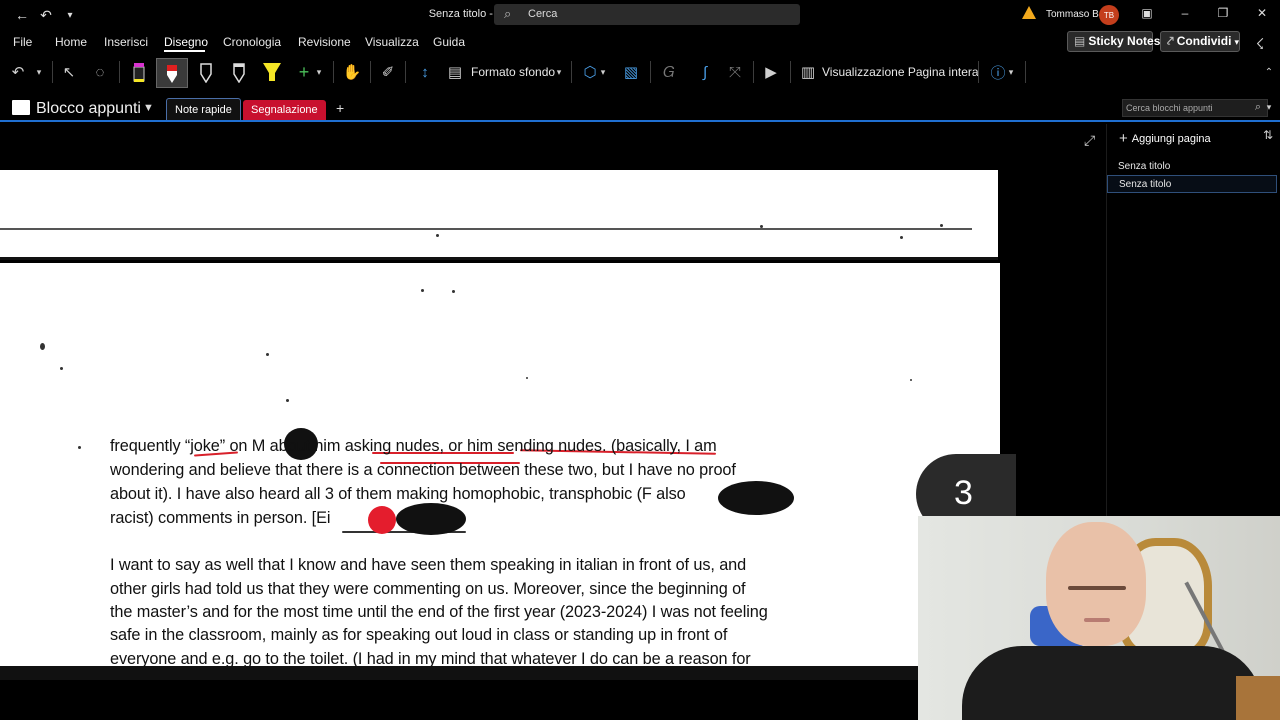  Describe the element at coordinates (1029, 12) in the screenshot. I see `warning-icon` at that location.